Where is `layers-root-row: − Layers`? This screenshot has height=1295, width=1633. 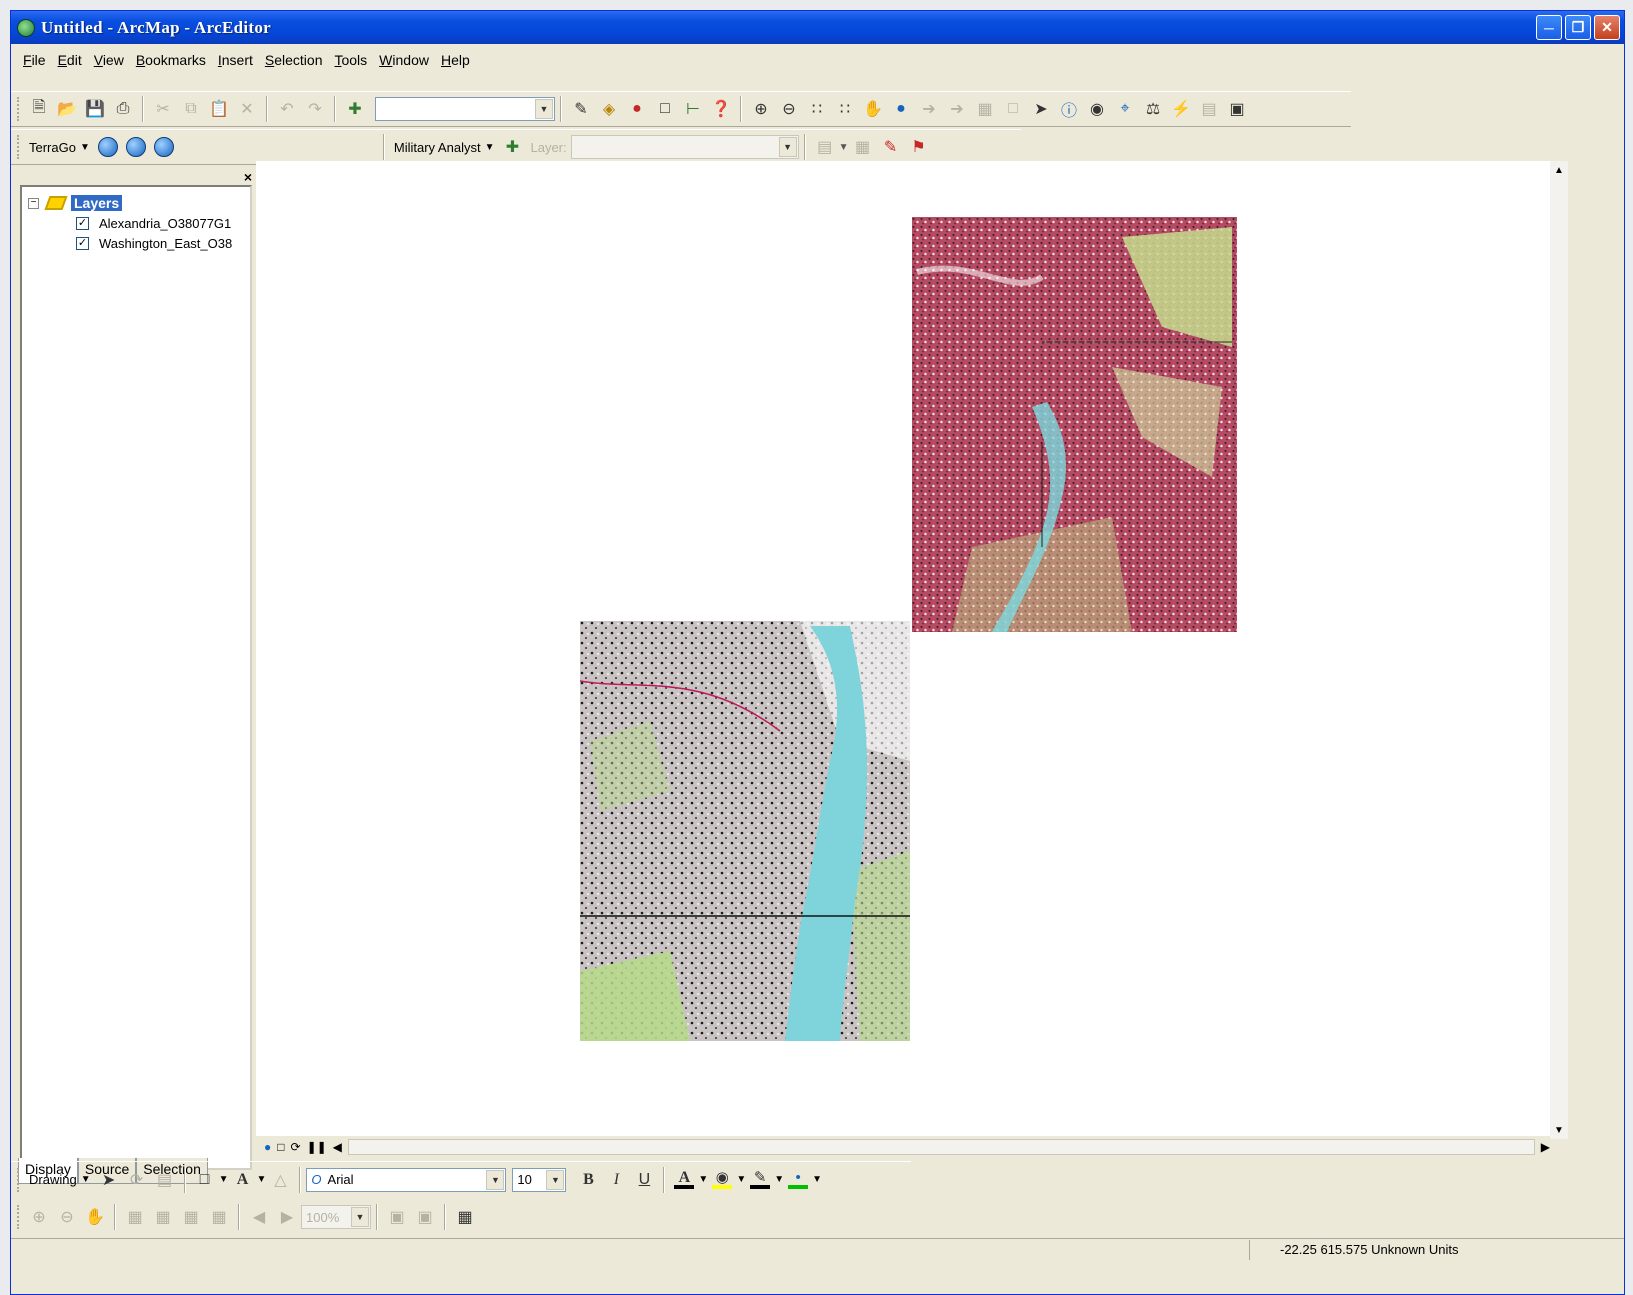
layers-root-row: − Layers is located at coordinates (139, 203).